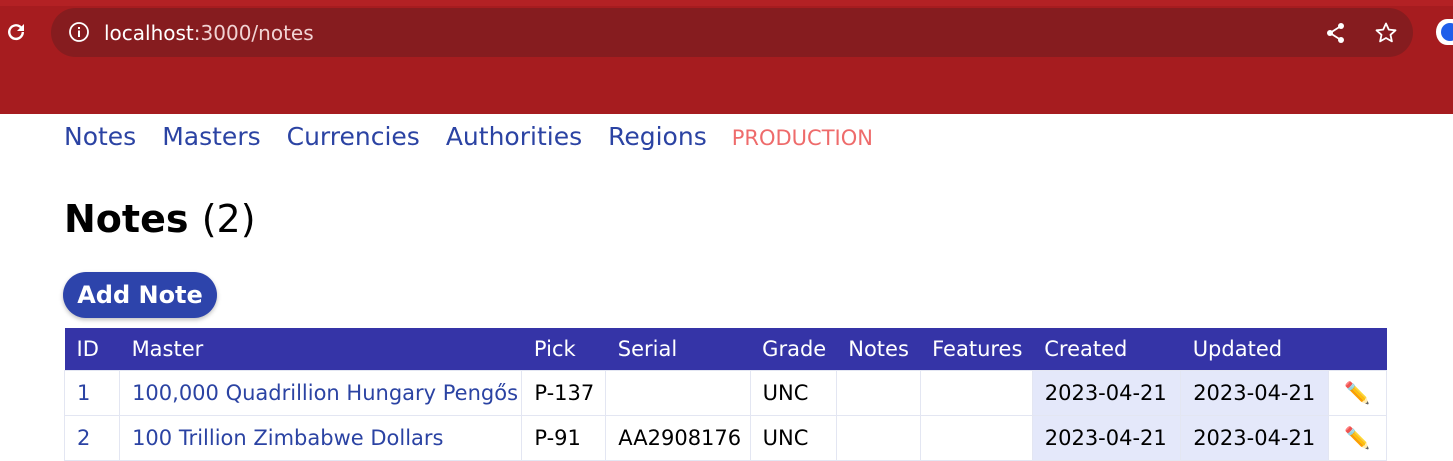 This screenshot has height=461, width=1453. I want to click on cell-id: 2, so click(92, 438).